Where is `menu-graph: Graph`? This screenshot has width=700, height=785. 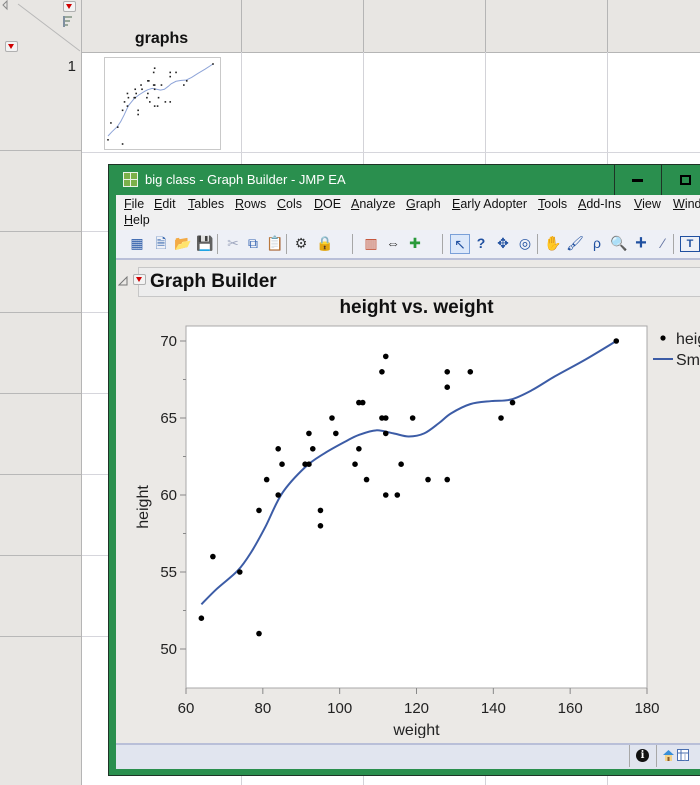
menu-graph: Graph is located at coordinates (423, 204).